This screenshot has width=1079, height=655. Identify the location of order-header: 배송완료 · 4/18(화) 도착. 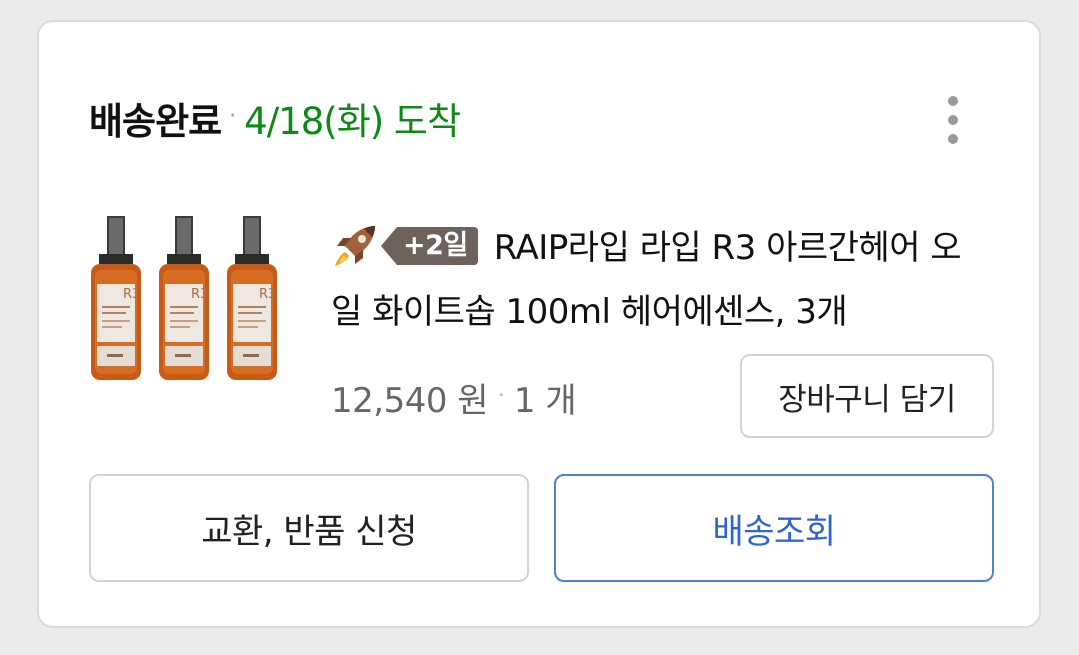
(275, 118).